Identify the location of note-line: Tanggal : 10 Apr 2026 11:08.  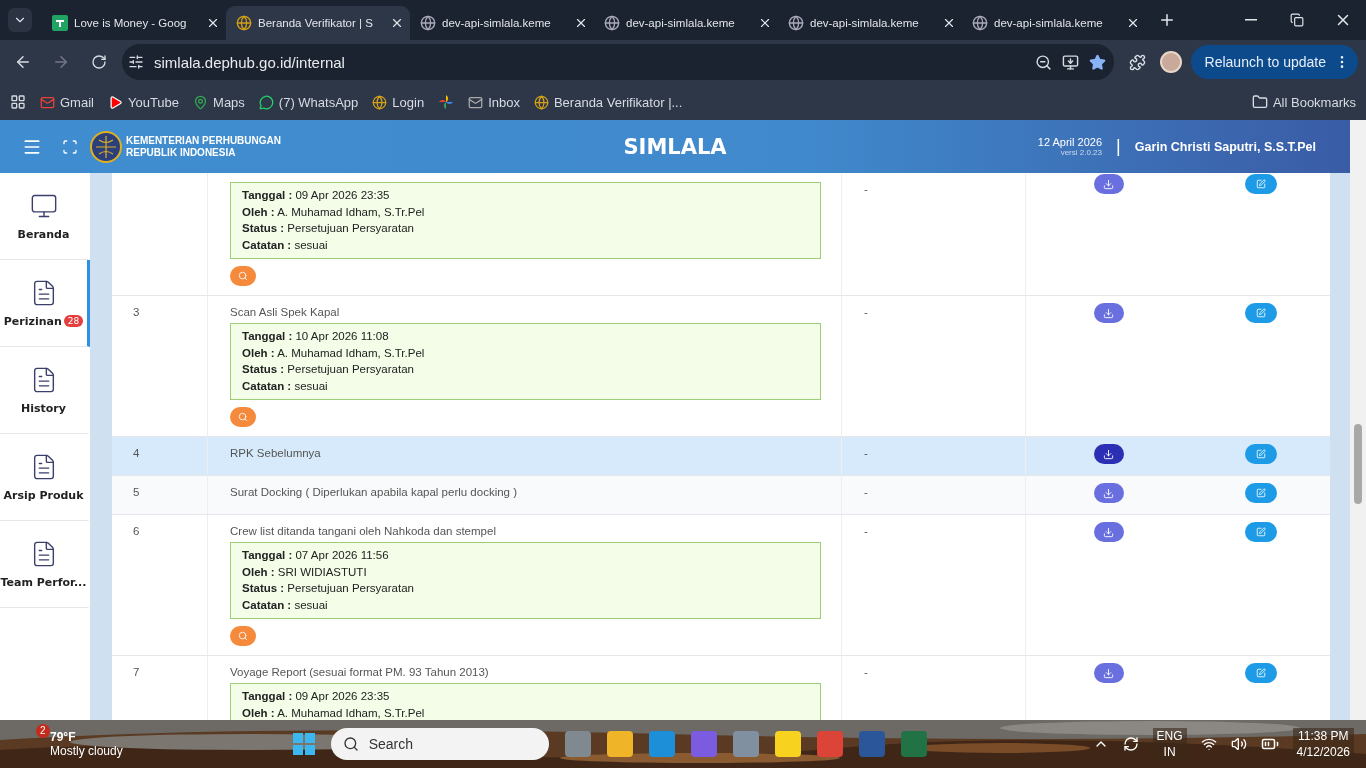
(316, 336).